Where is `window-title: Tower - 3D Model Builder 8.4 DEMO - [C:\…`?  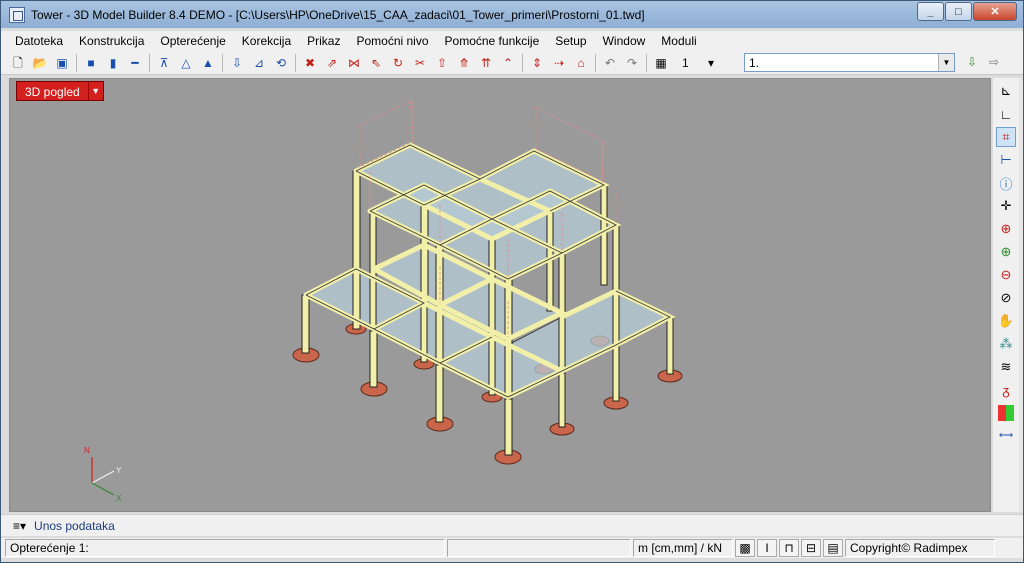 window-title: Tower - 3D Model Builder 8.4 DEMO - [C:\… is located at coordinates (338, 14).